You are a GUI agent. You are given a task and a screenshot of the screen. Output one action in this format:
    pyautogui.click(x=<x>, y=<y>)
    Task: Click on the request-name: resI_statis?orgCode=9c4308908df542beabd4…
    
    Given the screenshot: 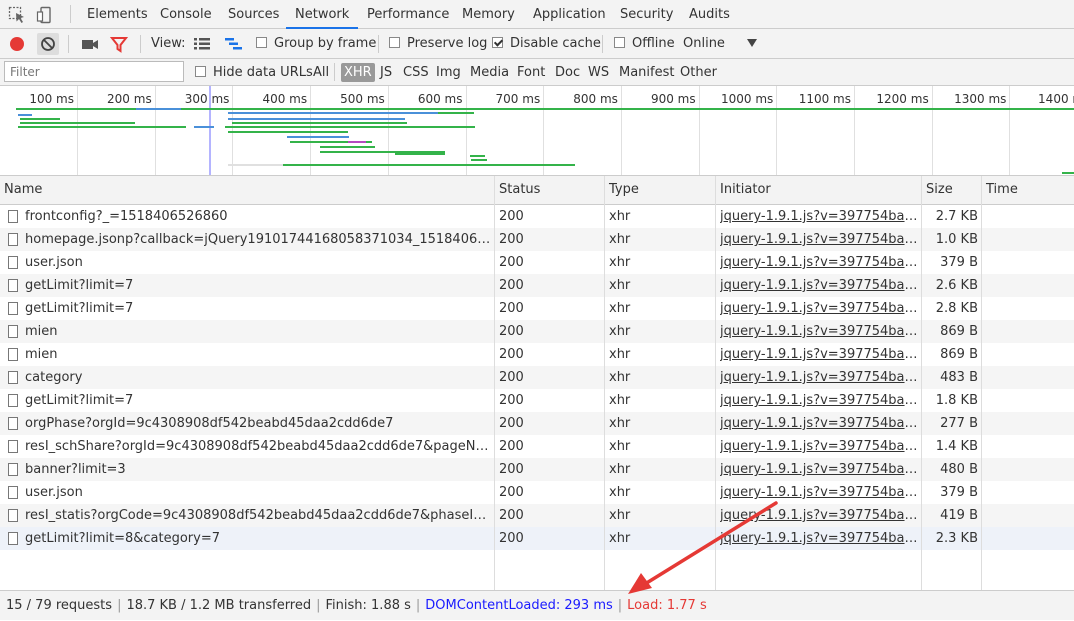 What is the action you would take?
    pyautogui.click(x=258, y=515)
    